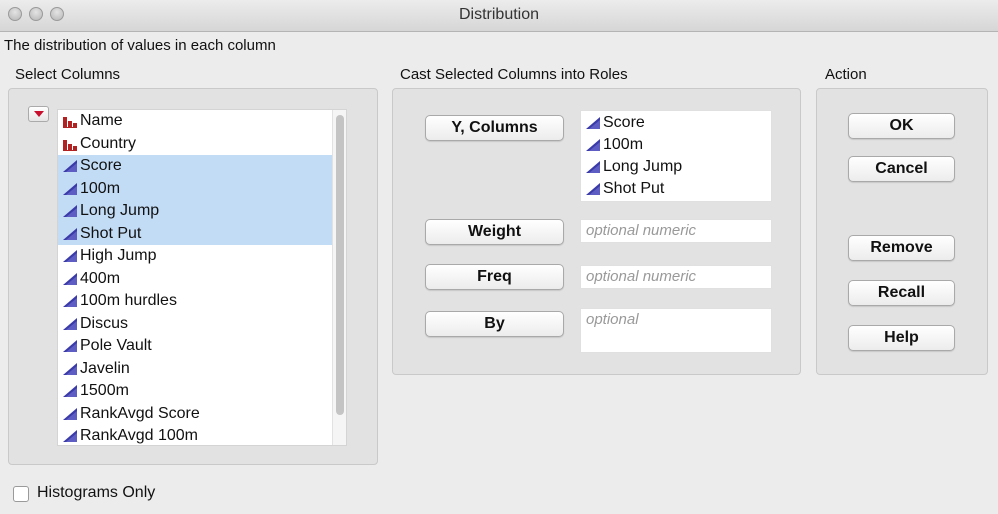  Describe the element at coordinates (111, 233) in the screenshot. I see `column-list-item-label: Shot Put` at that location.